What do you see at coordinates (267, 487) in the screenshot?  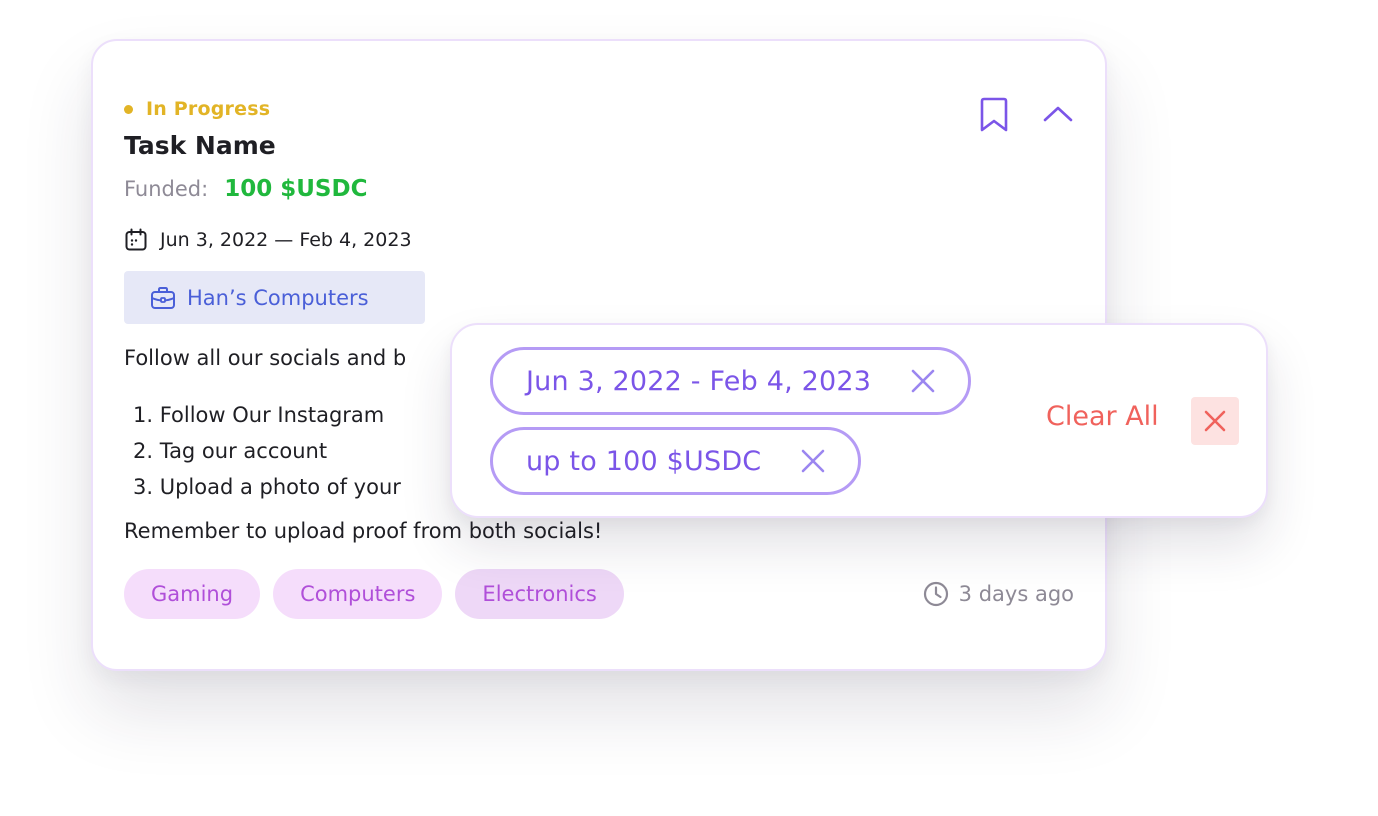 I see `list-item: 3. Upload a photo of your` at bounding box center [267, 487].